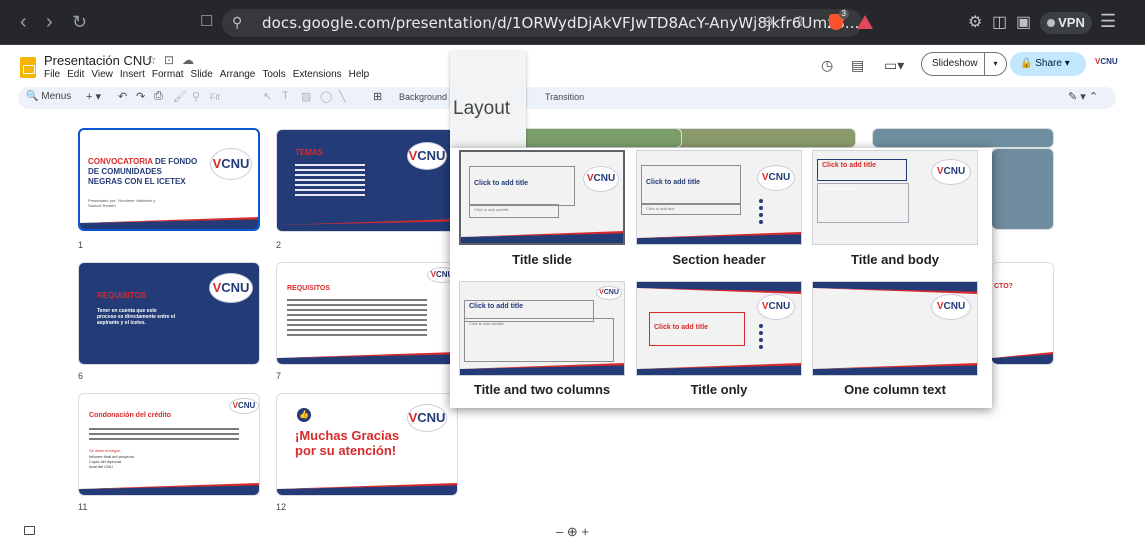 This screenshot has width=1145, height=540. Describe the element at coordinates (423, 97) in the screenshot. I see `background-button: Background` at that location.